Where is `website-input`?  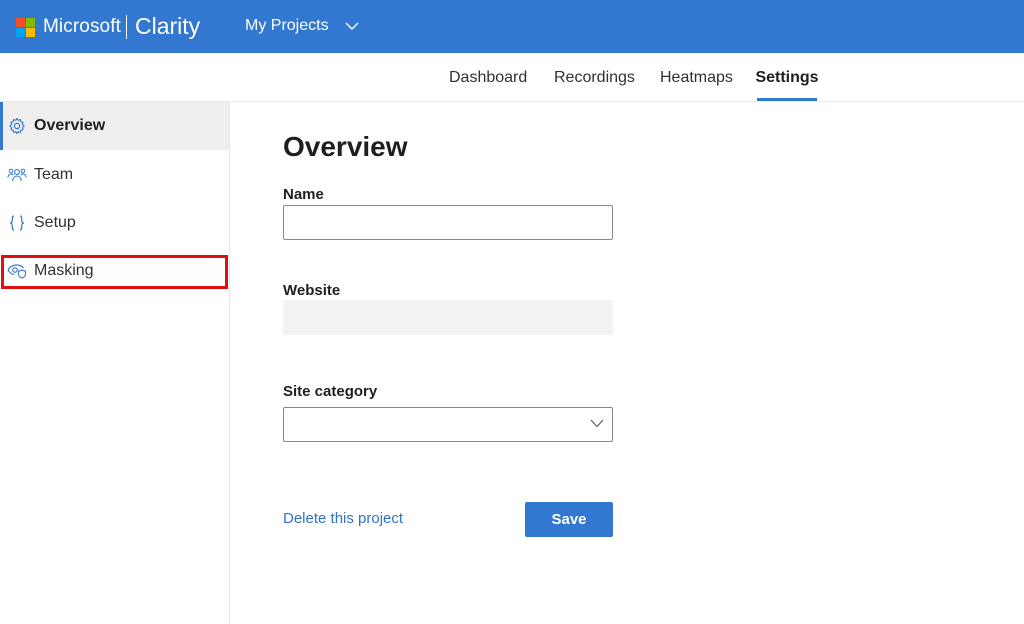 website-input is located at coordinates (448, 317).